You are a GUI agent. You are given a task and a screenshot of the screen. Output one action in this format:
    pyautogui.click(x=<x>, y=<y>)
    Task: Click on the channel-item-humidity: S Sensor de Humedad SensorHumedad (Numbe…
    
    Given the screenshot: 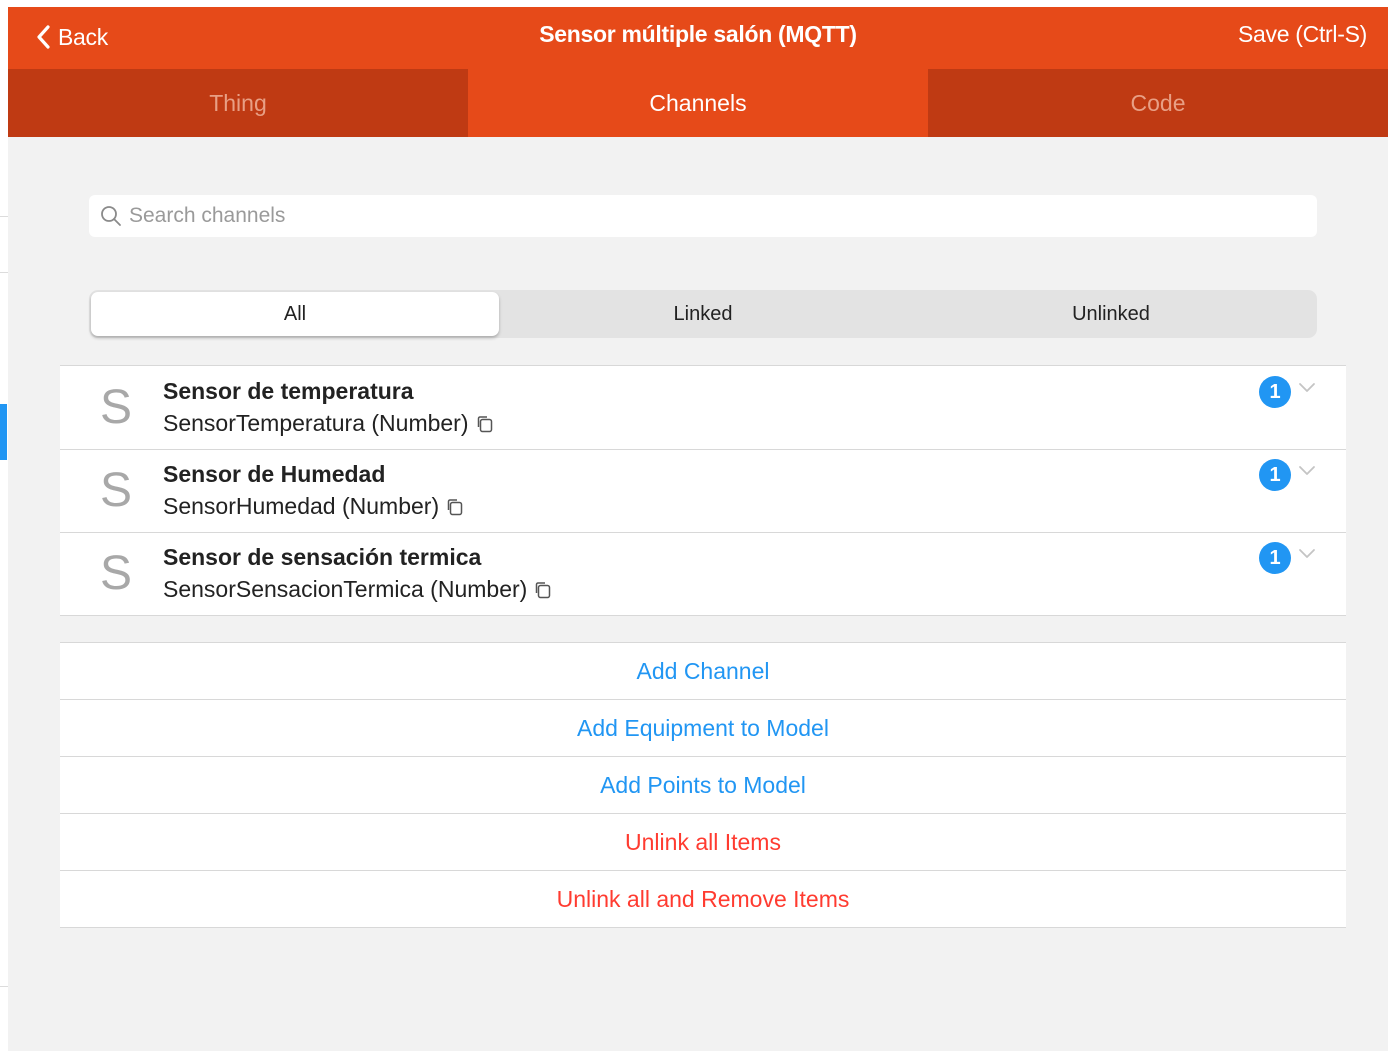 What is the action you would take?
    pyautogui.click(x=703, y=490)
    